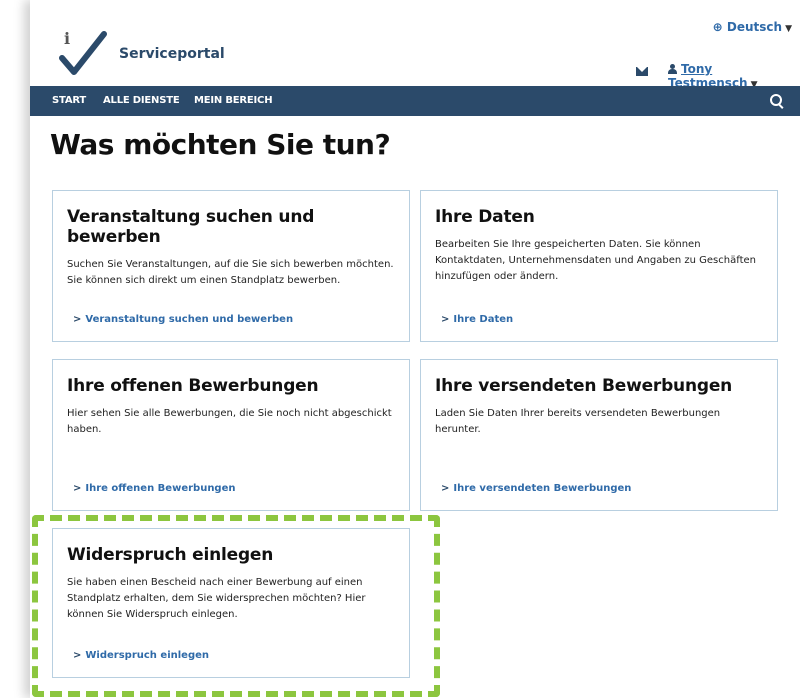 This screenshot has width=800, height=698. What do you see at coordinates (415, 101) in the screenshot?
I see `main-navigation: START ALLE DIENSTE MEIN BEREICH` at bounding box center [415, 101].